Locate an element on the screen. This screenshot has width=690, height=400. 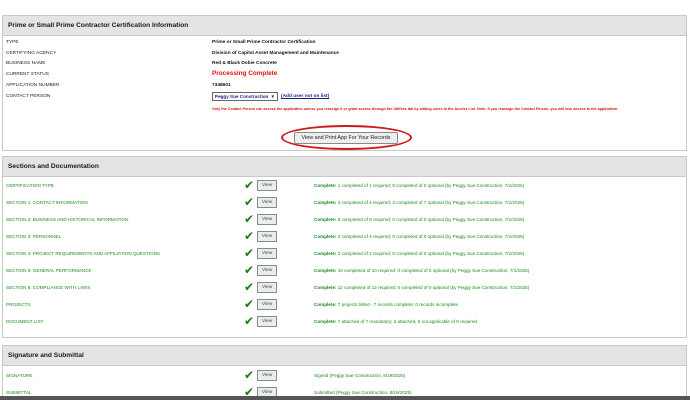
chevron-down-icon: ▼ is located at coordinates (272, 96).